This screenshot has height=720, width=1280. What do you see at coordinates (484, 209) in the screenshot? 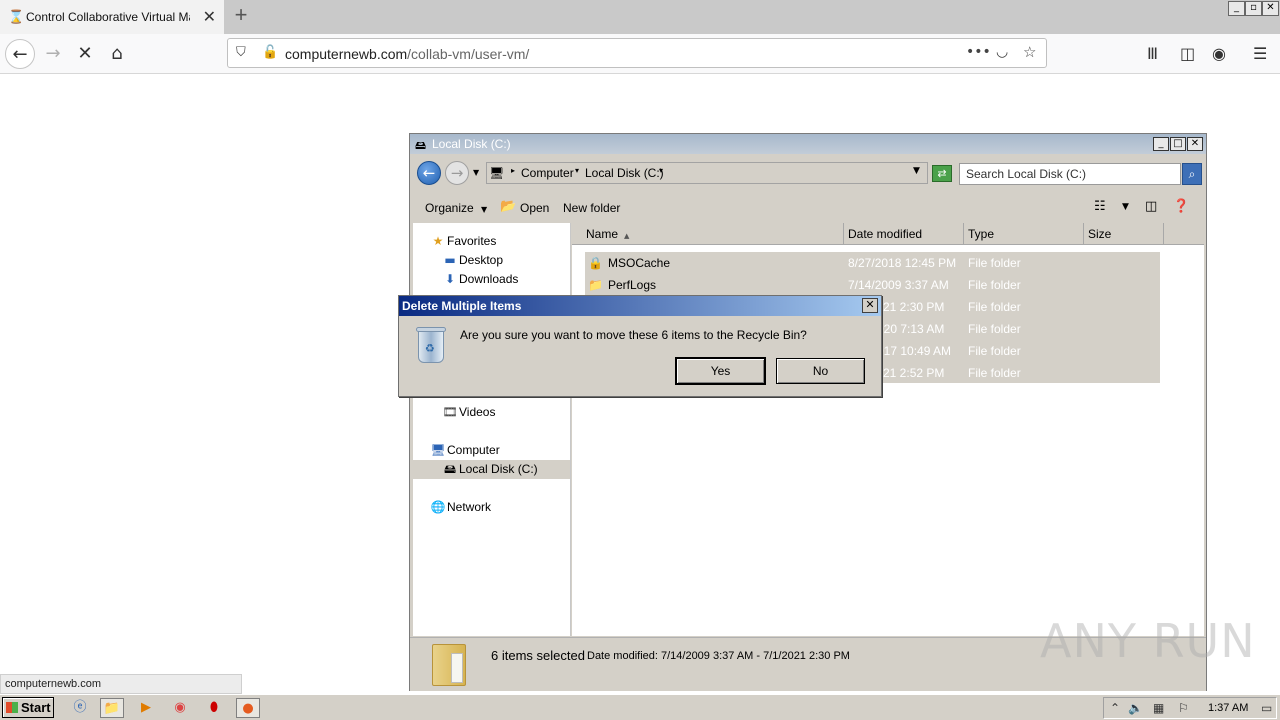
I see `chevron-down-icon: ▼` at bounding box center [484, 209].